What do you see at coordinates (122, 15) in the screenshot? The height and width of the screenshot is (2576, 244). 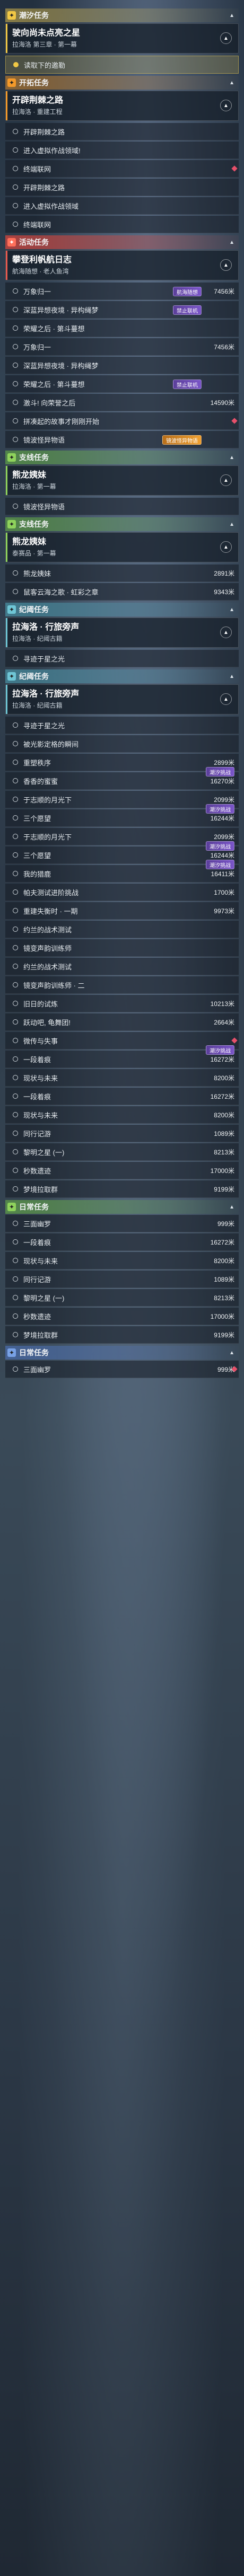 I see `section-header-main: ✦ 潮汐任务 ▲` at bounding box center [122, 15].